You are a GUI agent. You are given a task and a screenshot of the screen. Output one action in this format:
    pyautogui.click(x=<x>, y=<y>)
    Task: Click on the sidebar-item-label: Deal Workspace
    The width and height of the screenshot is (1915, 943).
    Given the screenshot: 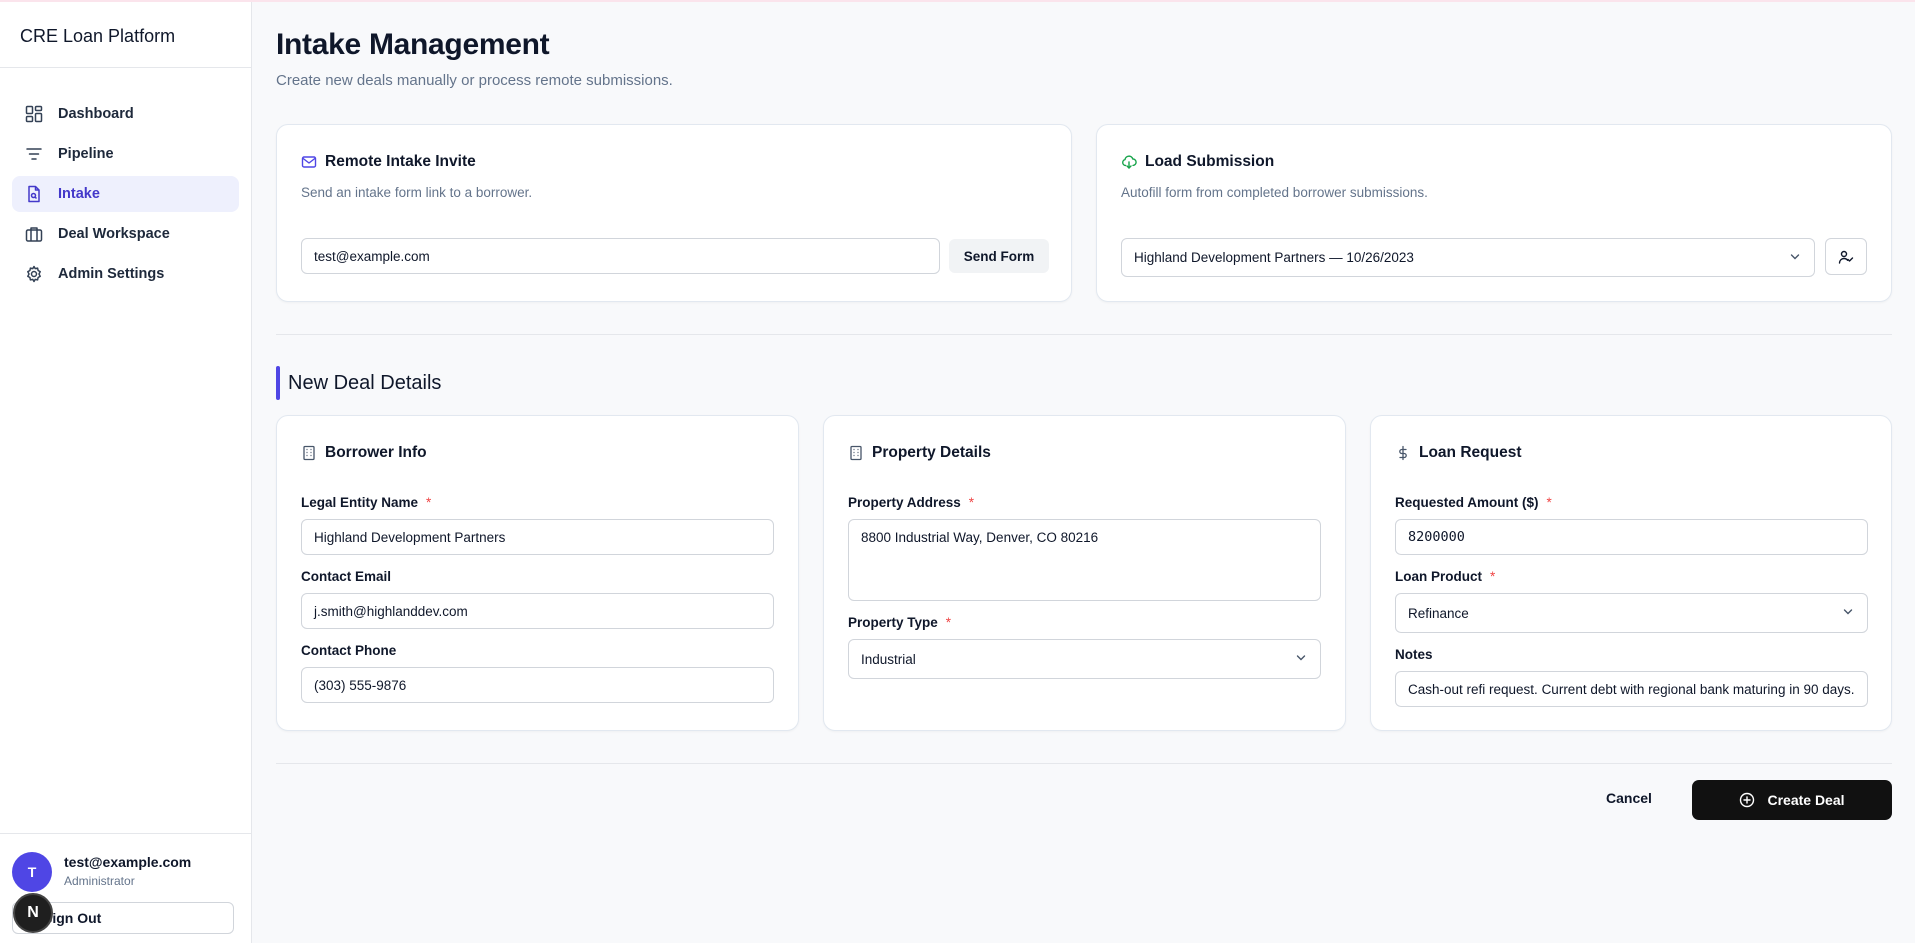 What is the action you would take?
    pyautogui.click(x=114, y=234)
    